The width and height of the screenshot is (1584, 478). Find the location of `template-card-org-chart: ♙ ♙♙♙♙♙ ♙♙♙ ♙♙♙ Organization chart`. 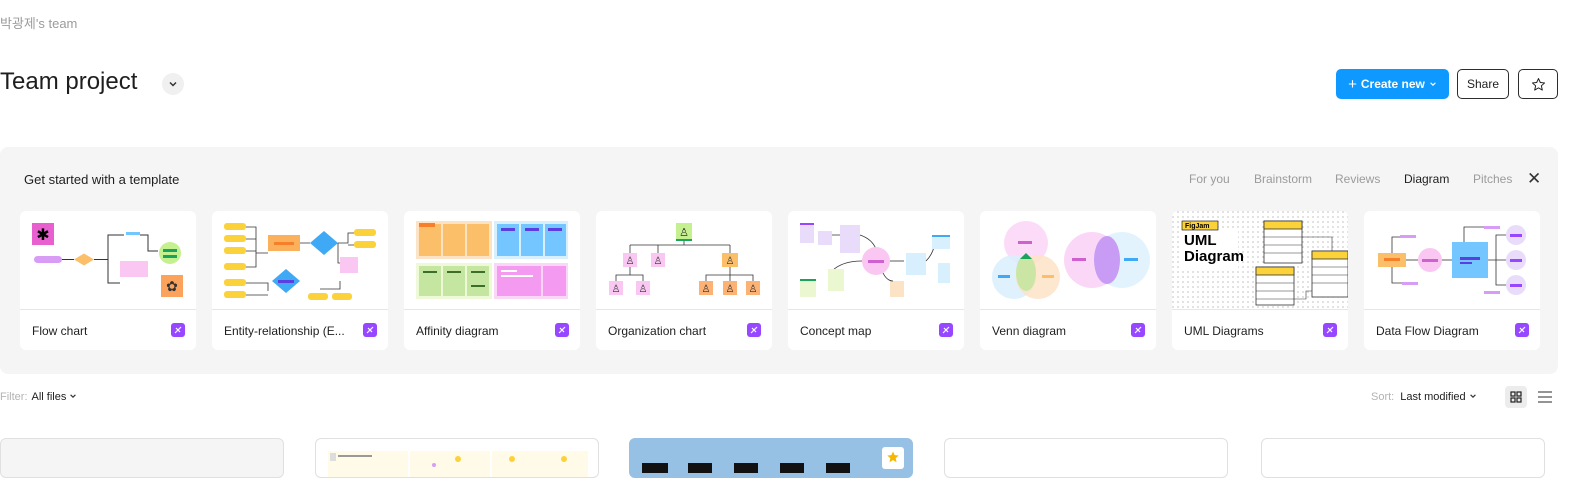

template-card-org-chart: ♙ ♙♙♙♙♙ ♙♙♙ ♙♙♙ Organization chart is located at coordinates (684, 280).